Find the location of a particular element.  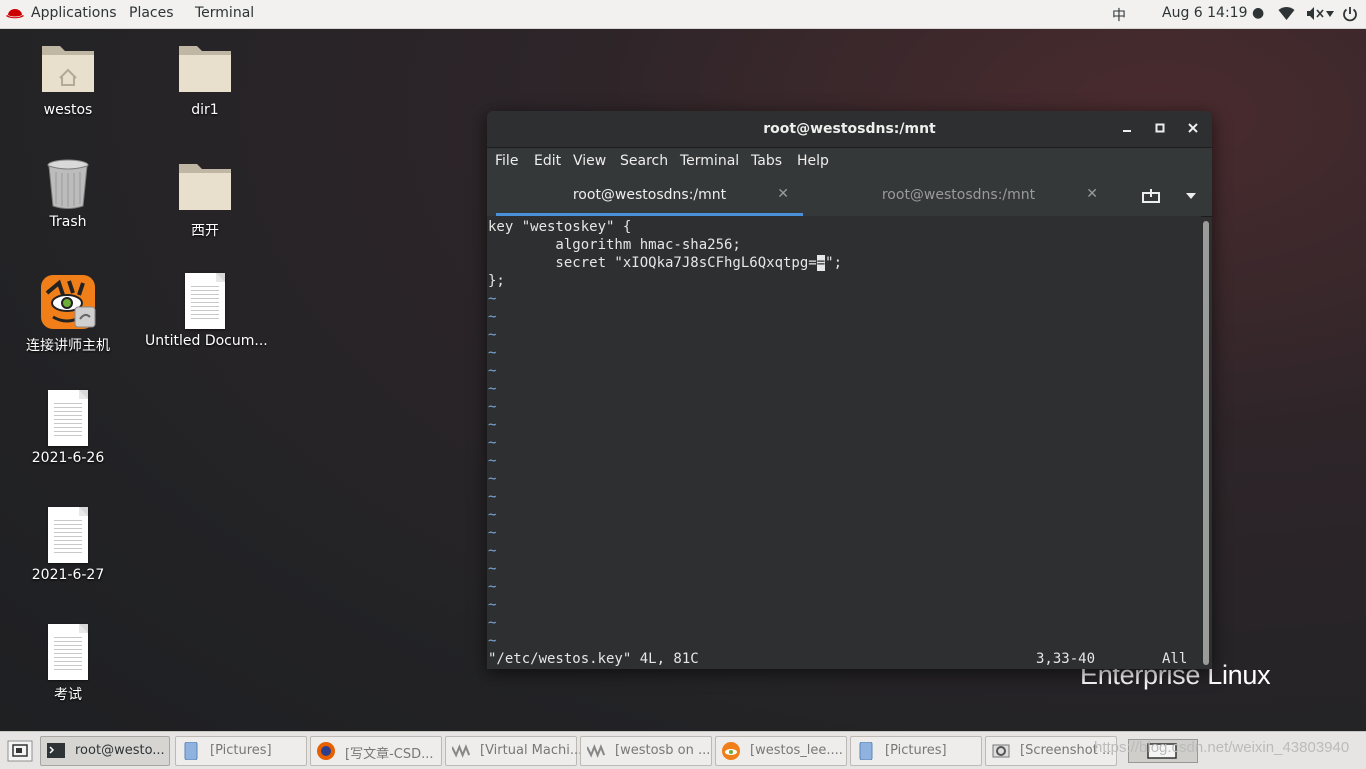

redhat-icon is located at coordinates (15, 14).